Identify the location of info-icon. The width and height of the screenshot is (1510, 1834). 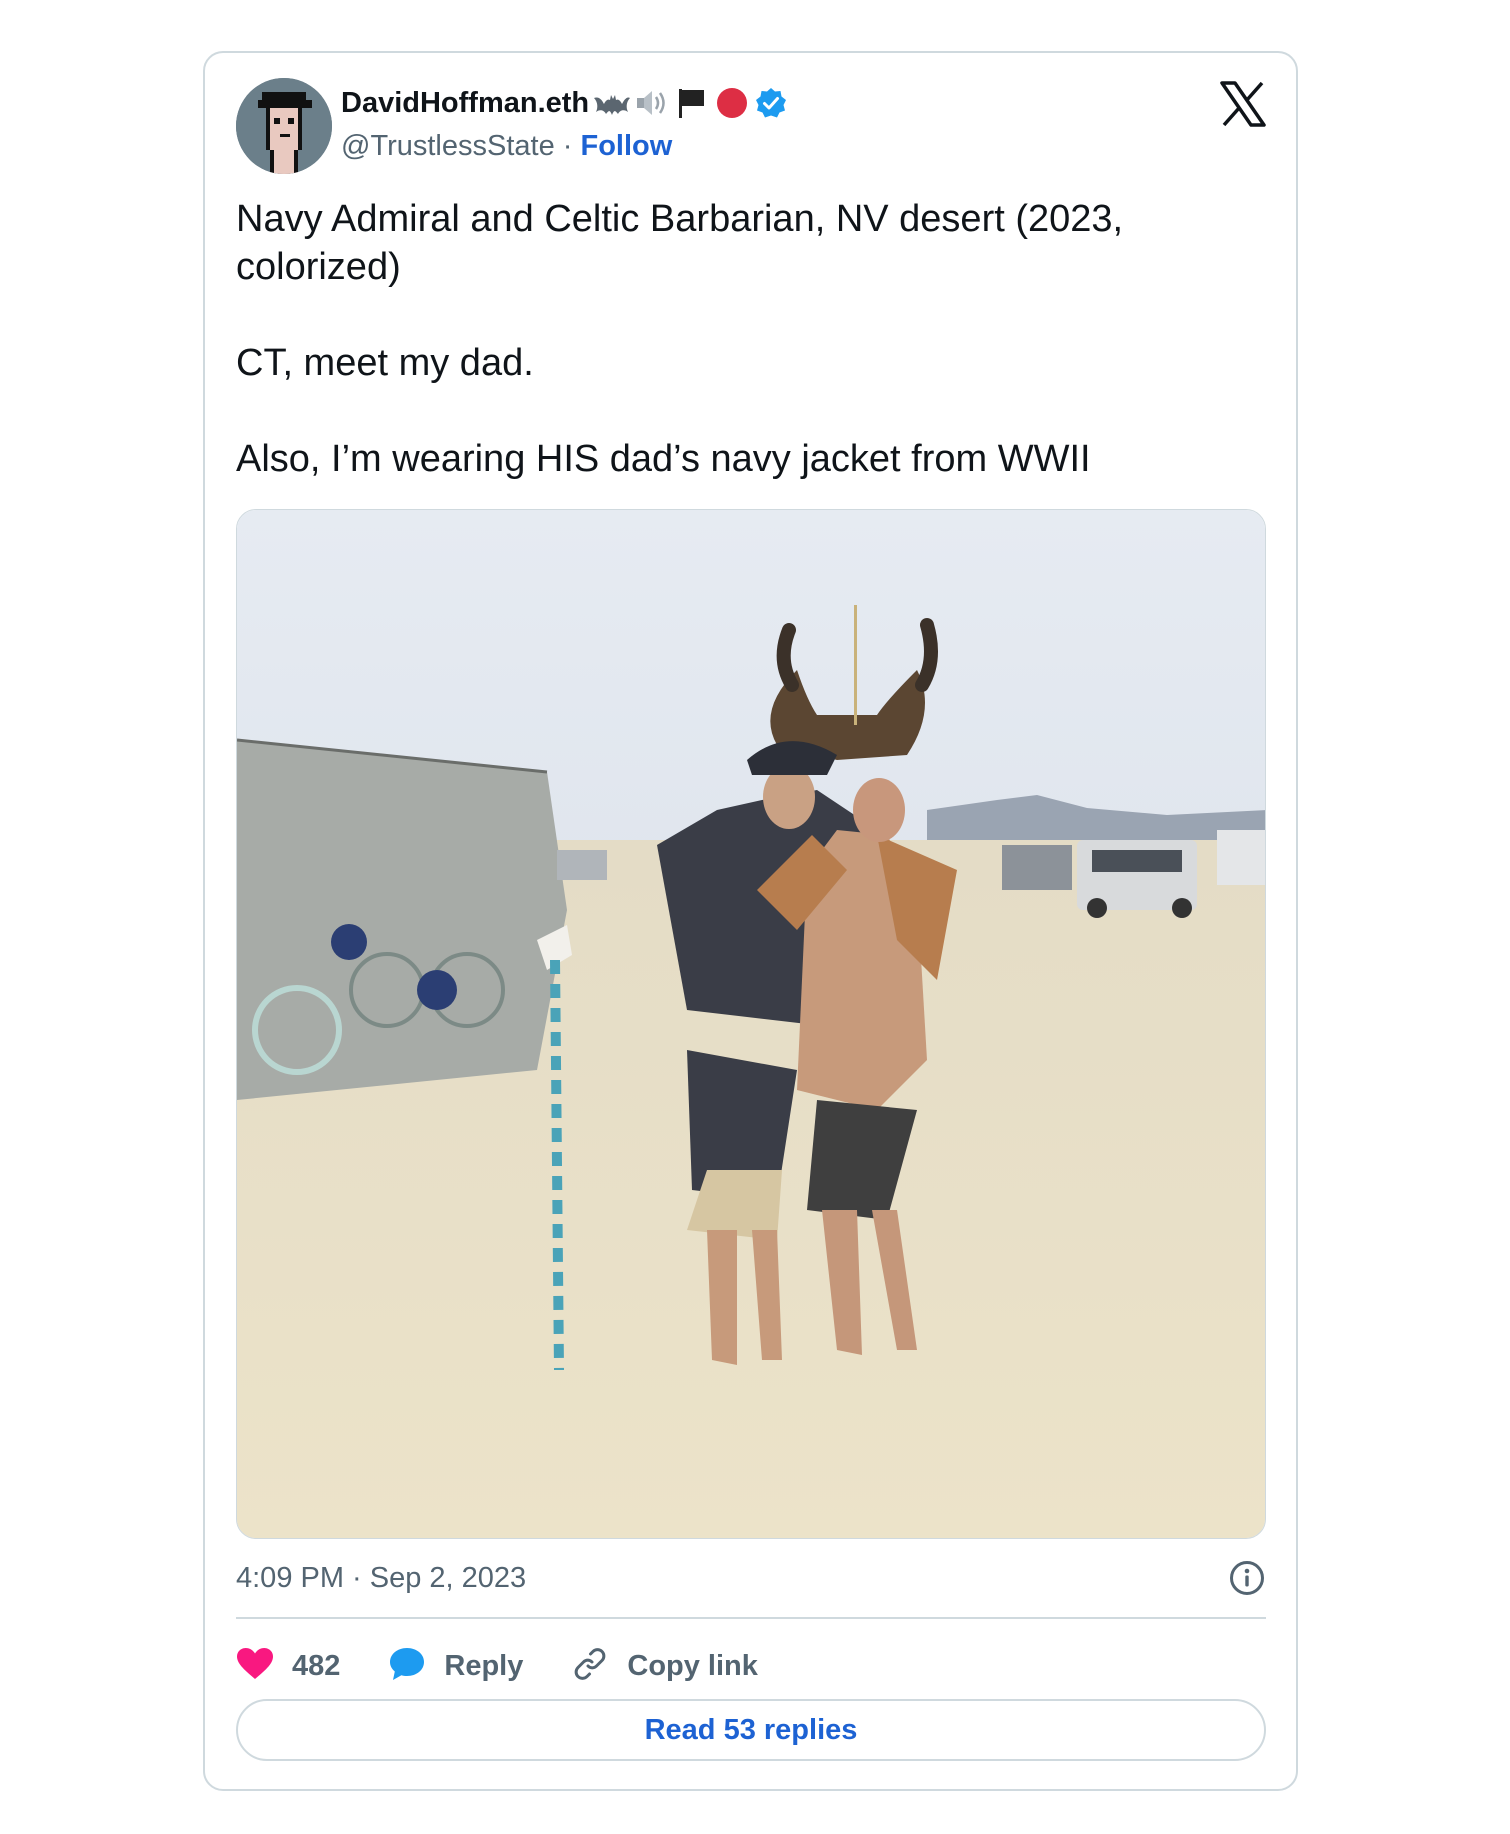
(1247, 1578).